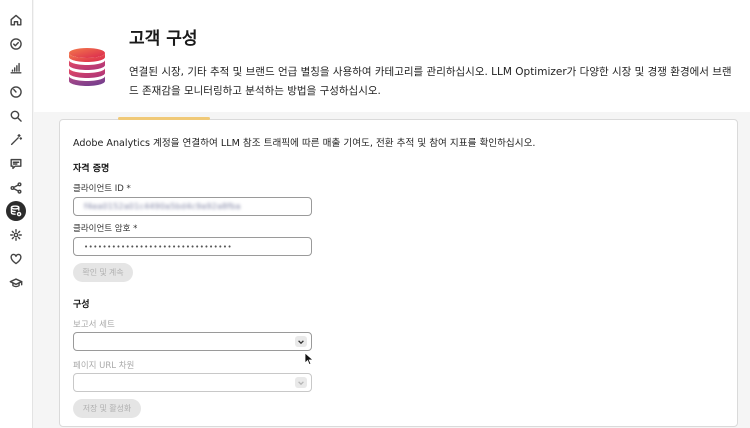  I want to click on database-gear-icon, so click(16, 211).